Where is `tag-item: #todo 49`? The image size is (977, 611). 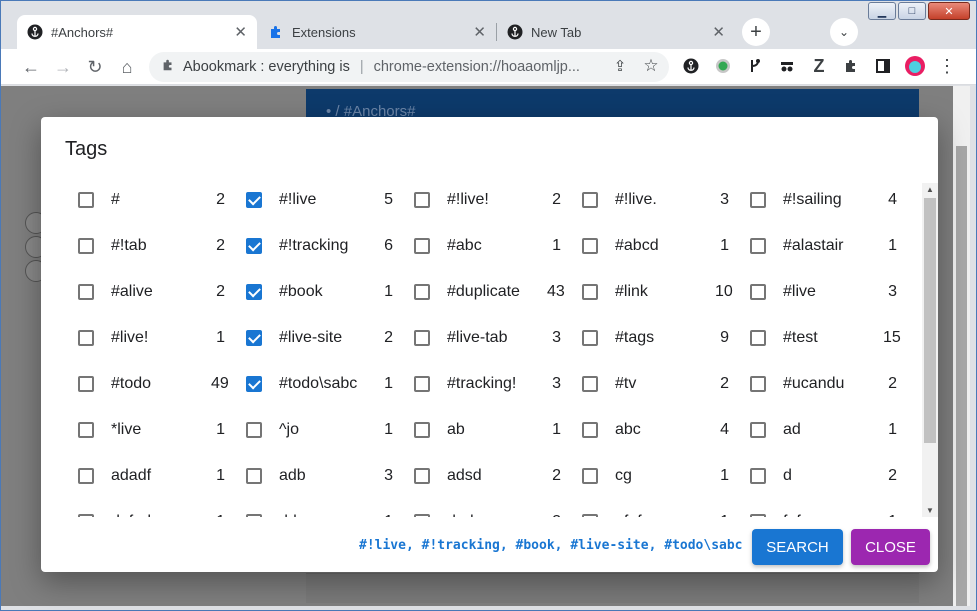 tag-item: #todo 49 is located at coordinates (153, 384).